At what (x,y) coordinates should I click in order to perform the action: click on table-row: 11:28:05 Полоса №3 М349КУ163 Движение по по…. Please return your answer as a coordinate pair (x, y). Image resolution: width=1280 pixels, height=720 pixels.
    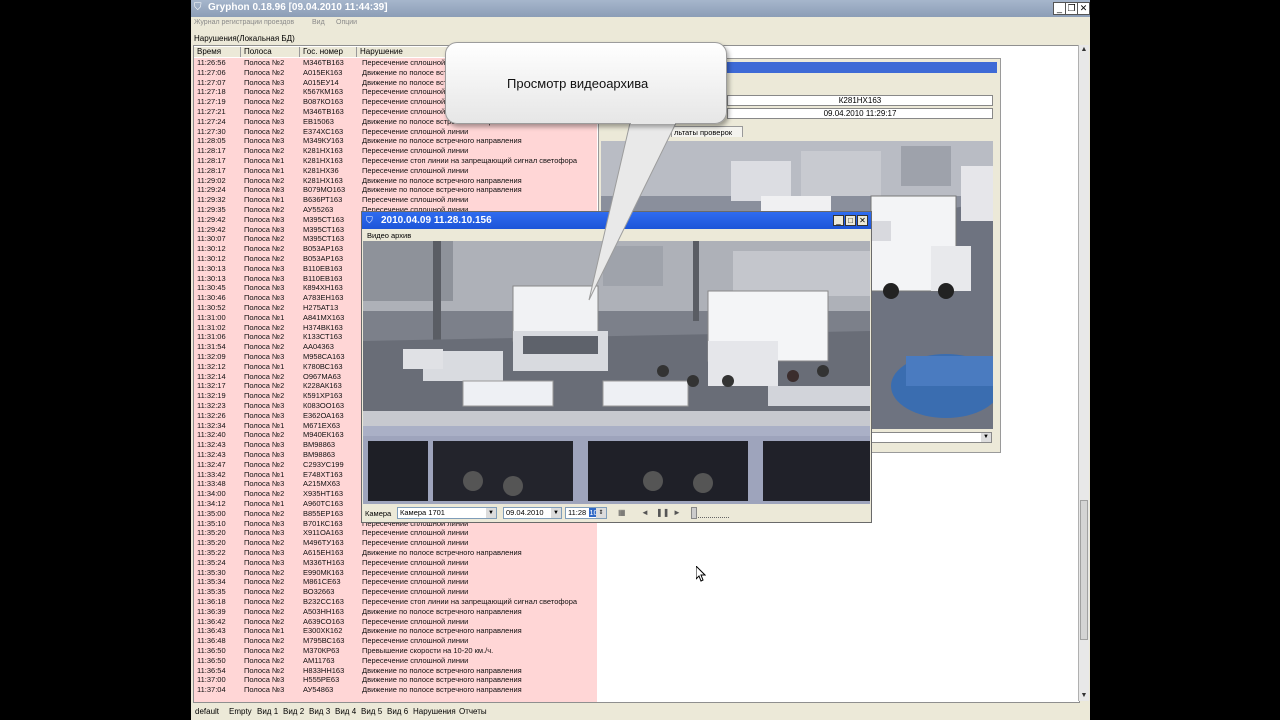
    Looking at the image, I should click on (395, 141).